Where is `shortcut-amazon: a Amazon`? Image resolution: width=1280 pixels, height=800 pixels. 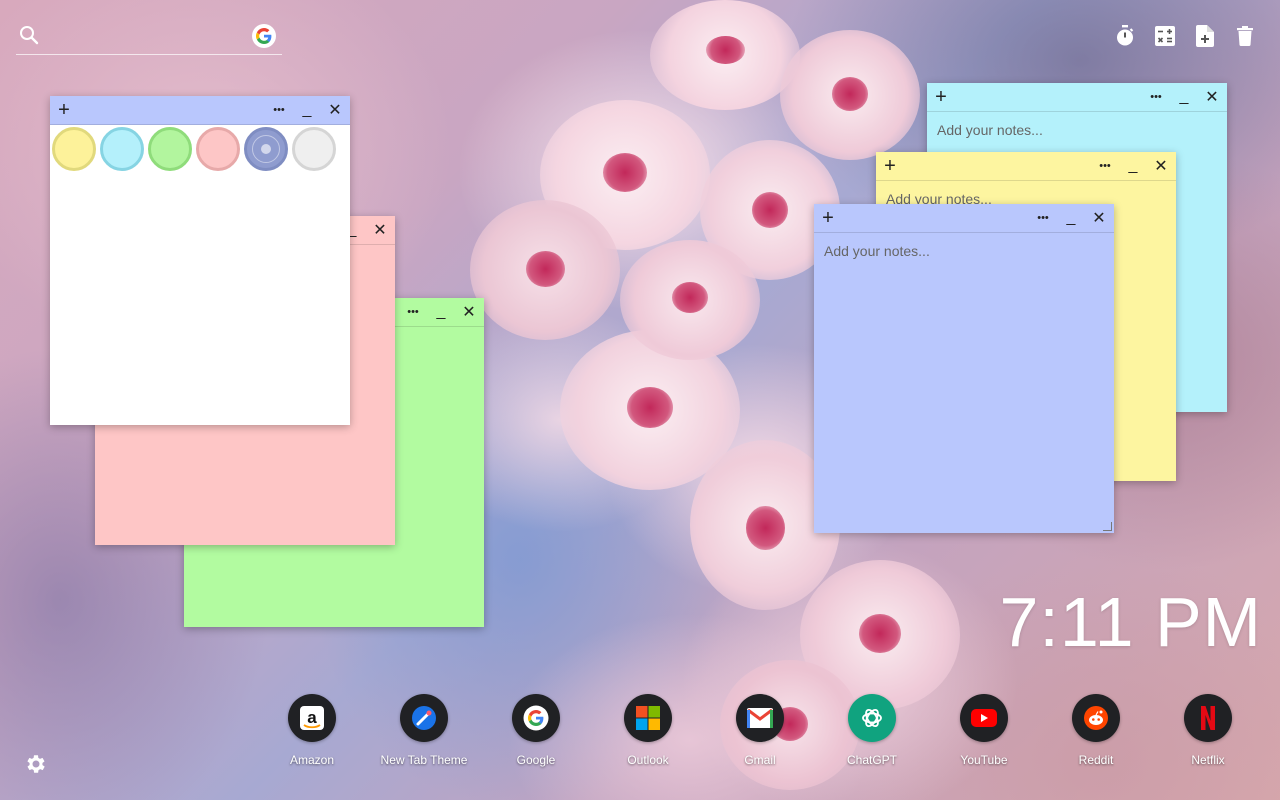 shortcut-amazon: a Amazon is located at coordinates (312, 730).